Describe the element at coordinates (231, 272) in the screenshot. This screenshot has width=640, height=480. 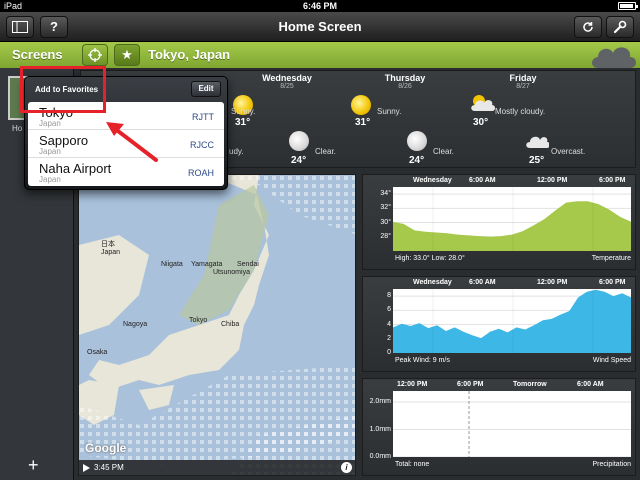
I see `map-label: Utsunomiya` at that location.